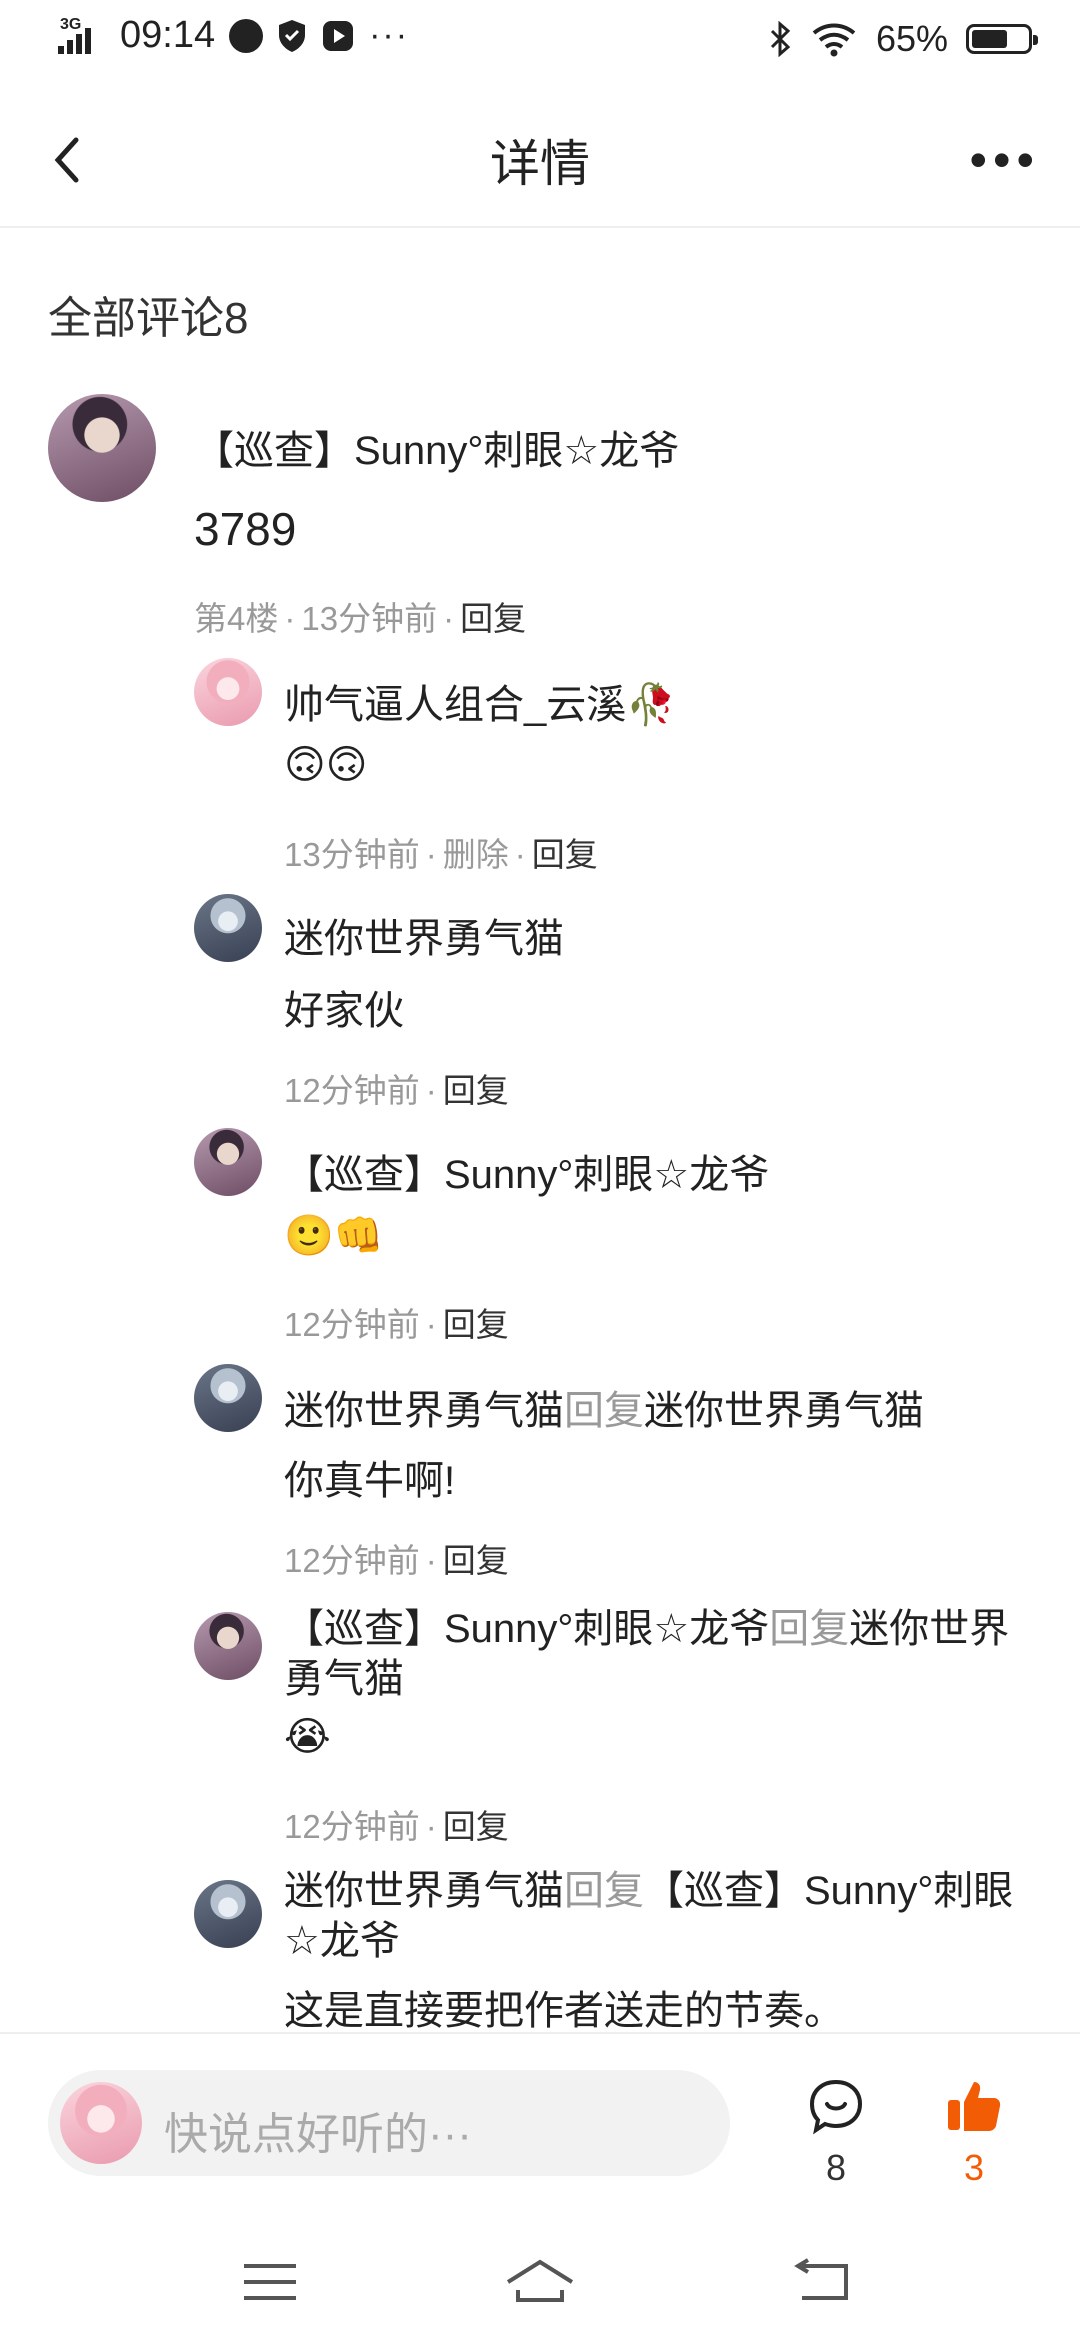 The height and width of the screenshot is (2340, 1080). What do you see at coordinates (654, 1654) in the screenshot?
I see `reply-header: 【巡查】Sunny°刺眼☆龙爷回复迷你世界勇气猫` at bounding box center [654, 1654].